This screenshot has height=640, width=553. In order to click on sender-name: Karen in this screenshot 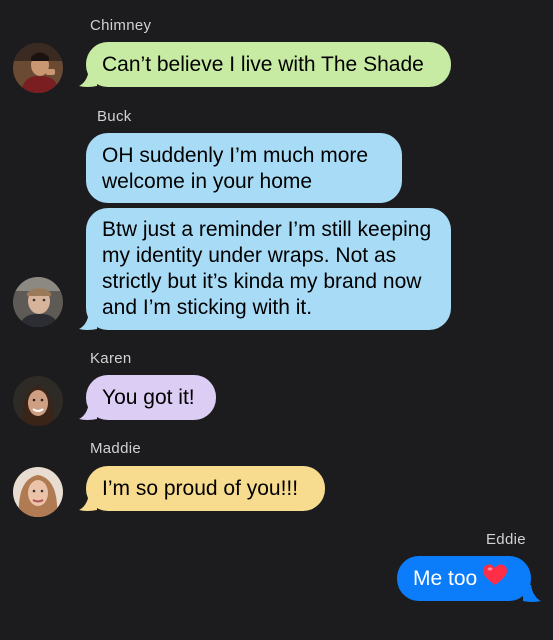, I will do `click(111, 358)`.